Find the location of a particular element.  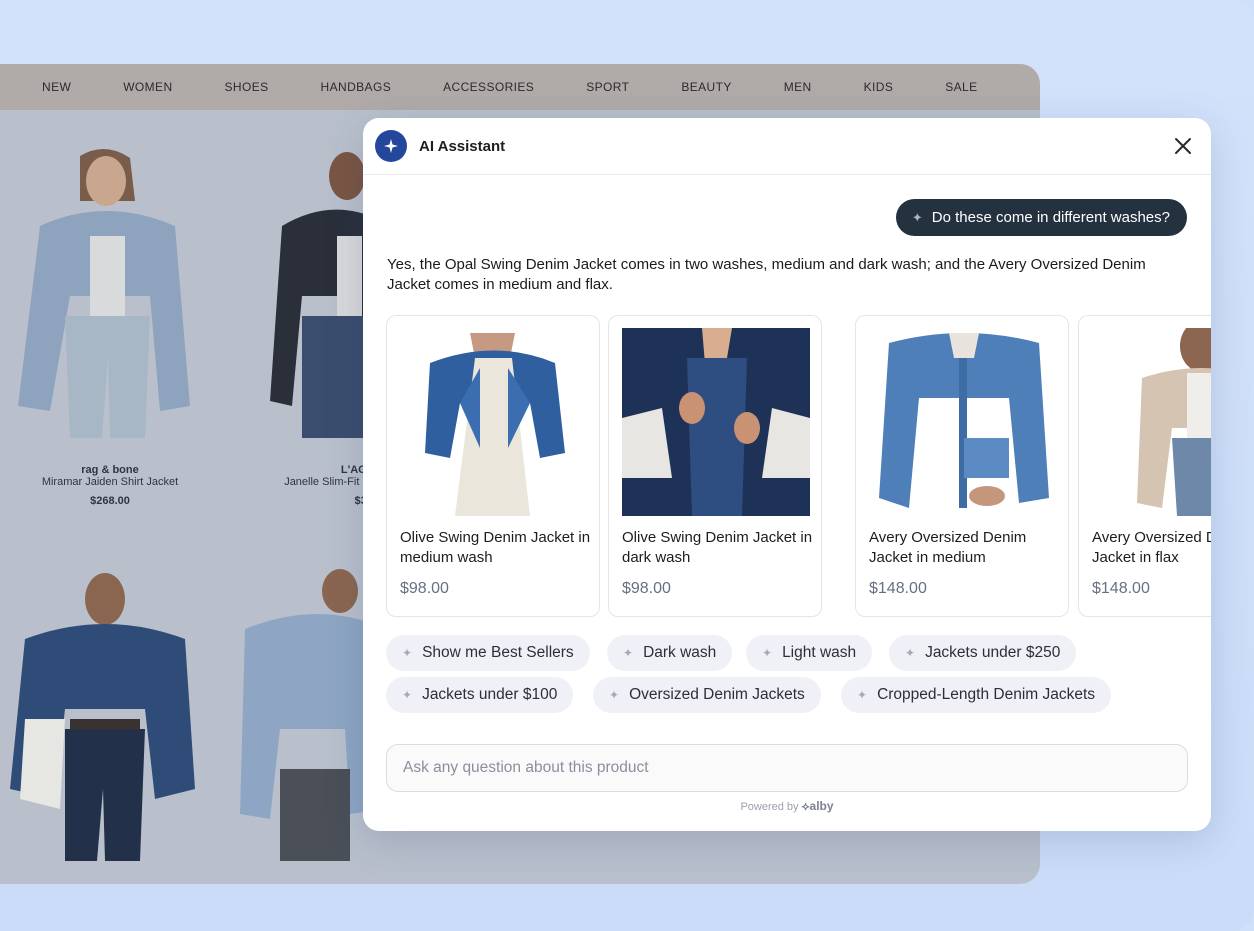

suggestion-chip: ✦ Oversized Denim Jackets is located at coordinates (707, 695).